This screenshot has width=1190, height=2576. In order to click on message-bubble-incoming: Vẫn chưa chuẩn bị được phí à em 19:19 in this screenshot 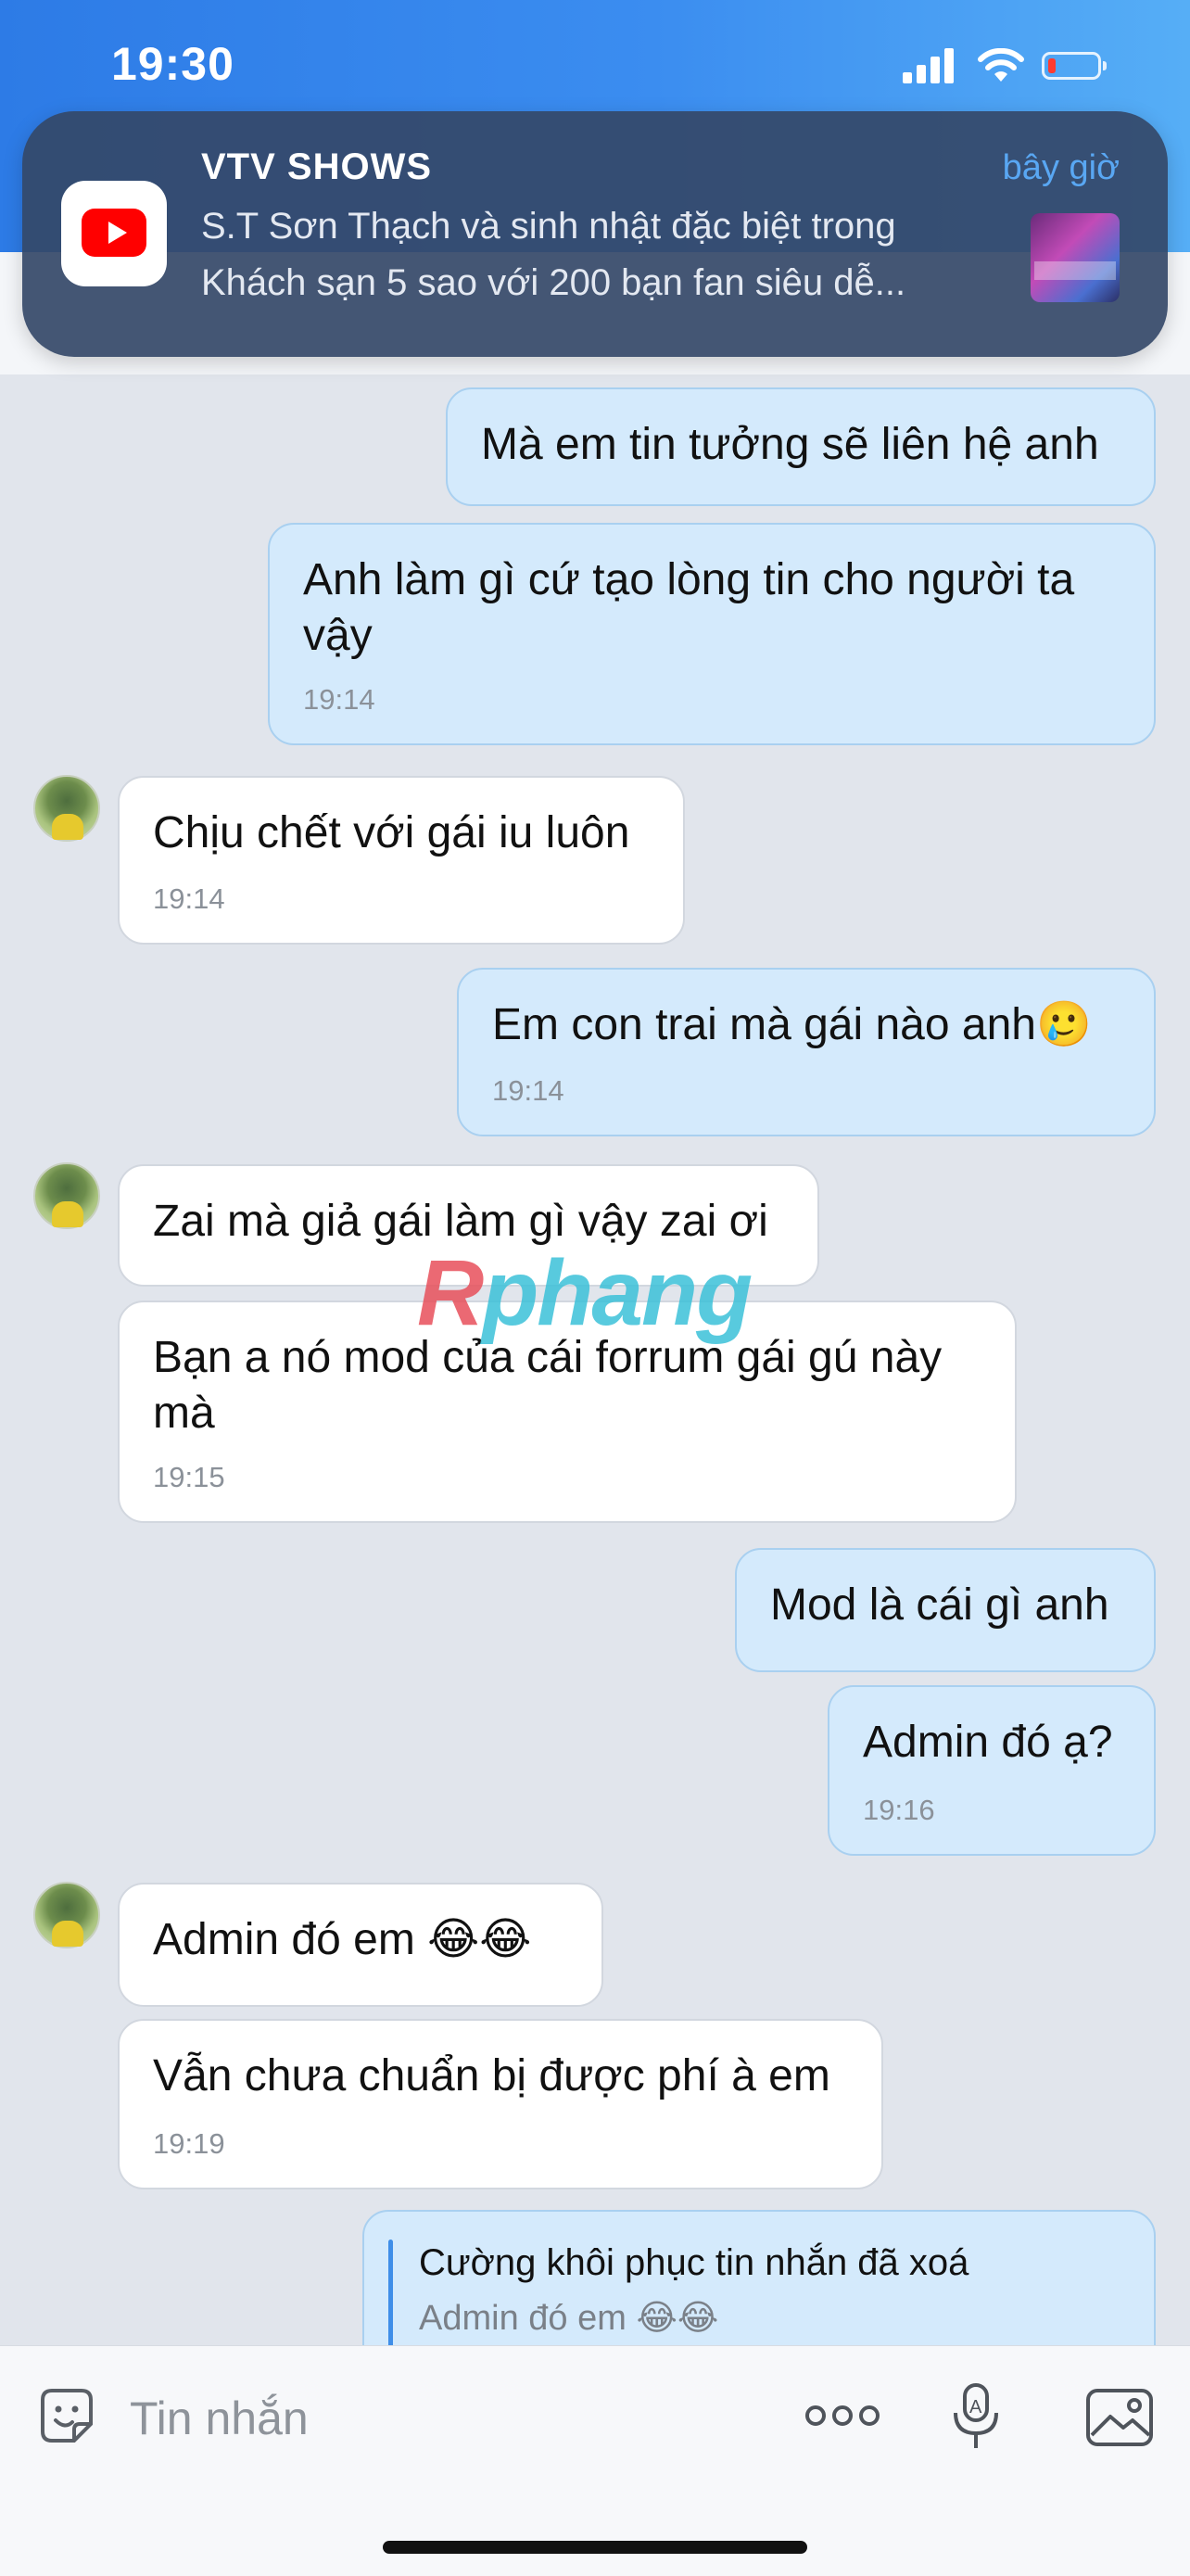, I will do `click(500, 2104)`.